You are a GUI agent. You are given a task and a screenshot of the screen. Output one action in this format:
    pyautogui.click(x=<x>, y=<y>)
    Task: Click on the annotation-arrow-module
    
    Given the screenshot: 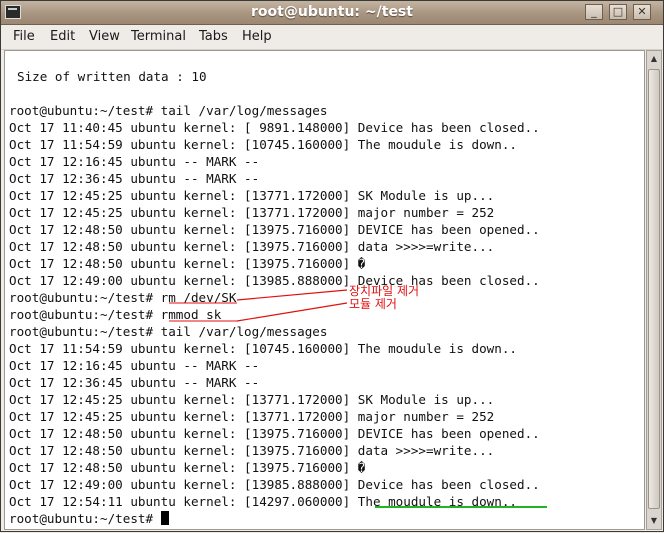 What is the action you would take?
    pyautogui.click(x=292, y=312)
    